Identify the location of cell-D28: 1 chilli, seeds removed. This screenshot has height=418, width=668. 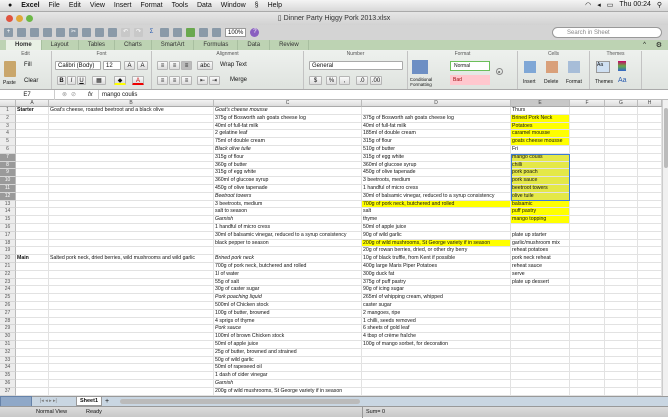
(436, 322).